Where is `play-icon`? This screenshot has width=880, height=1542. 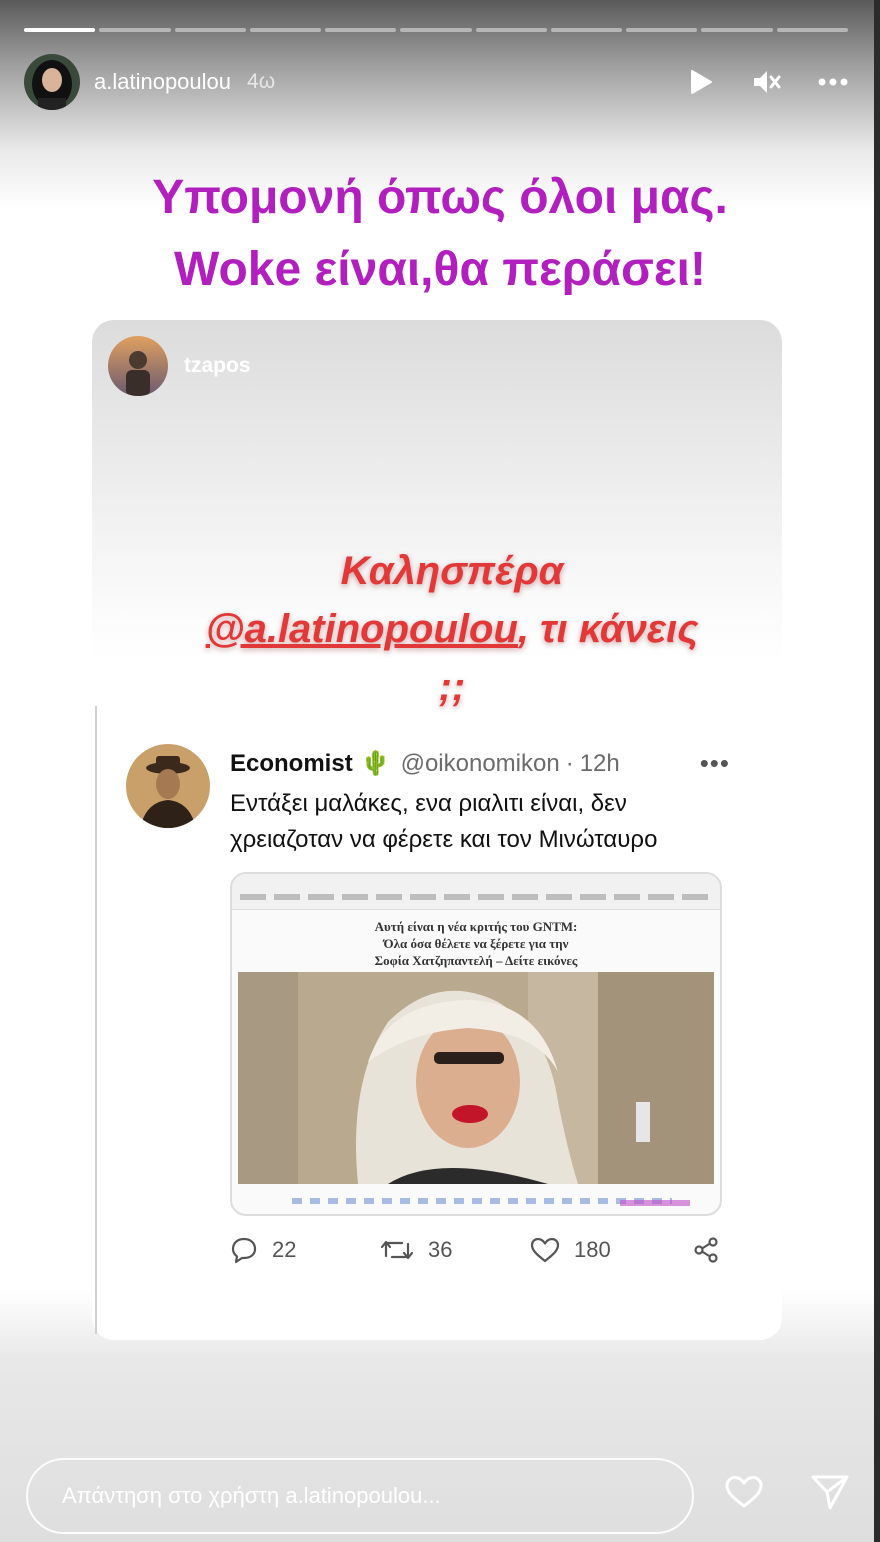 play-icon is located at coordinates (701, 82).